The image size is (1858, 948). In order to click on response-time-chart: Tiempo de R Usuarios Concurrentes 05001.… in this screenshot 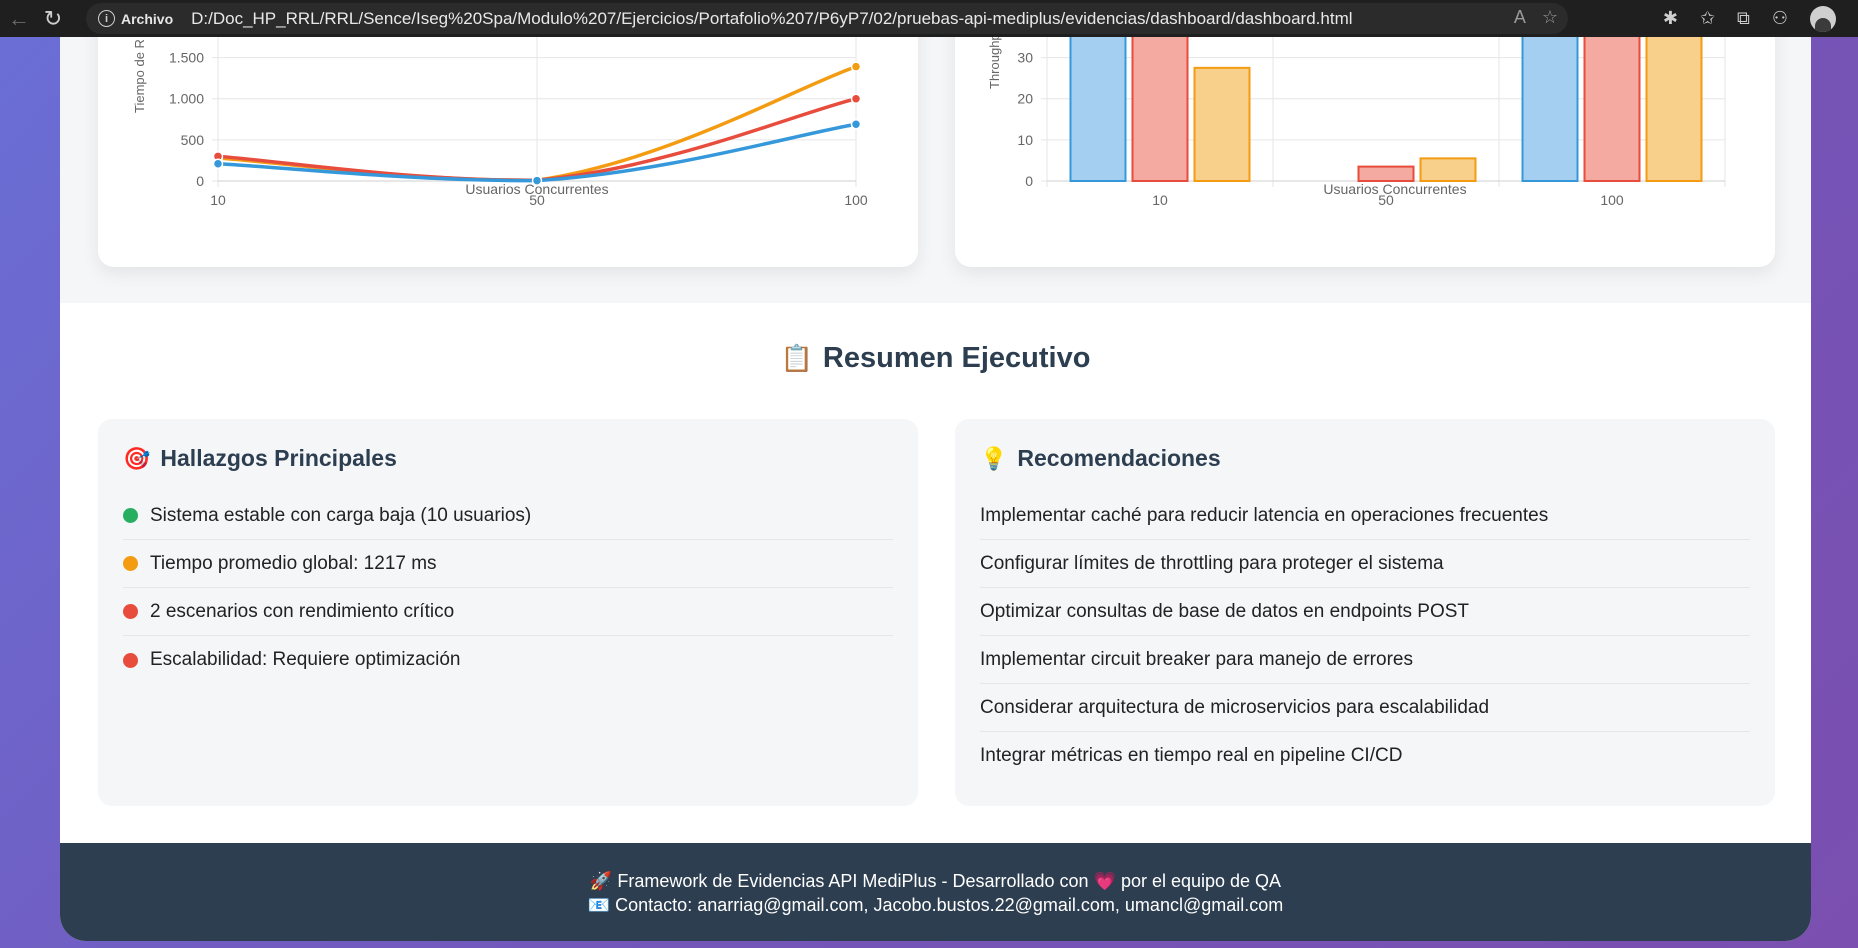, I will do `click(500, 122)`.